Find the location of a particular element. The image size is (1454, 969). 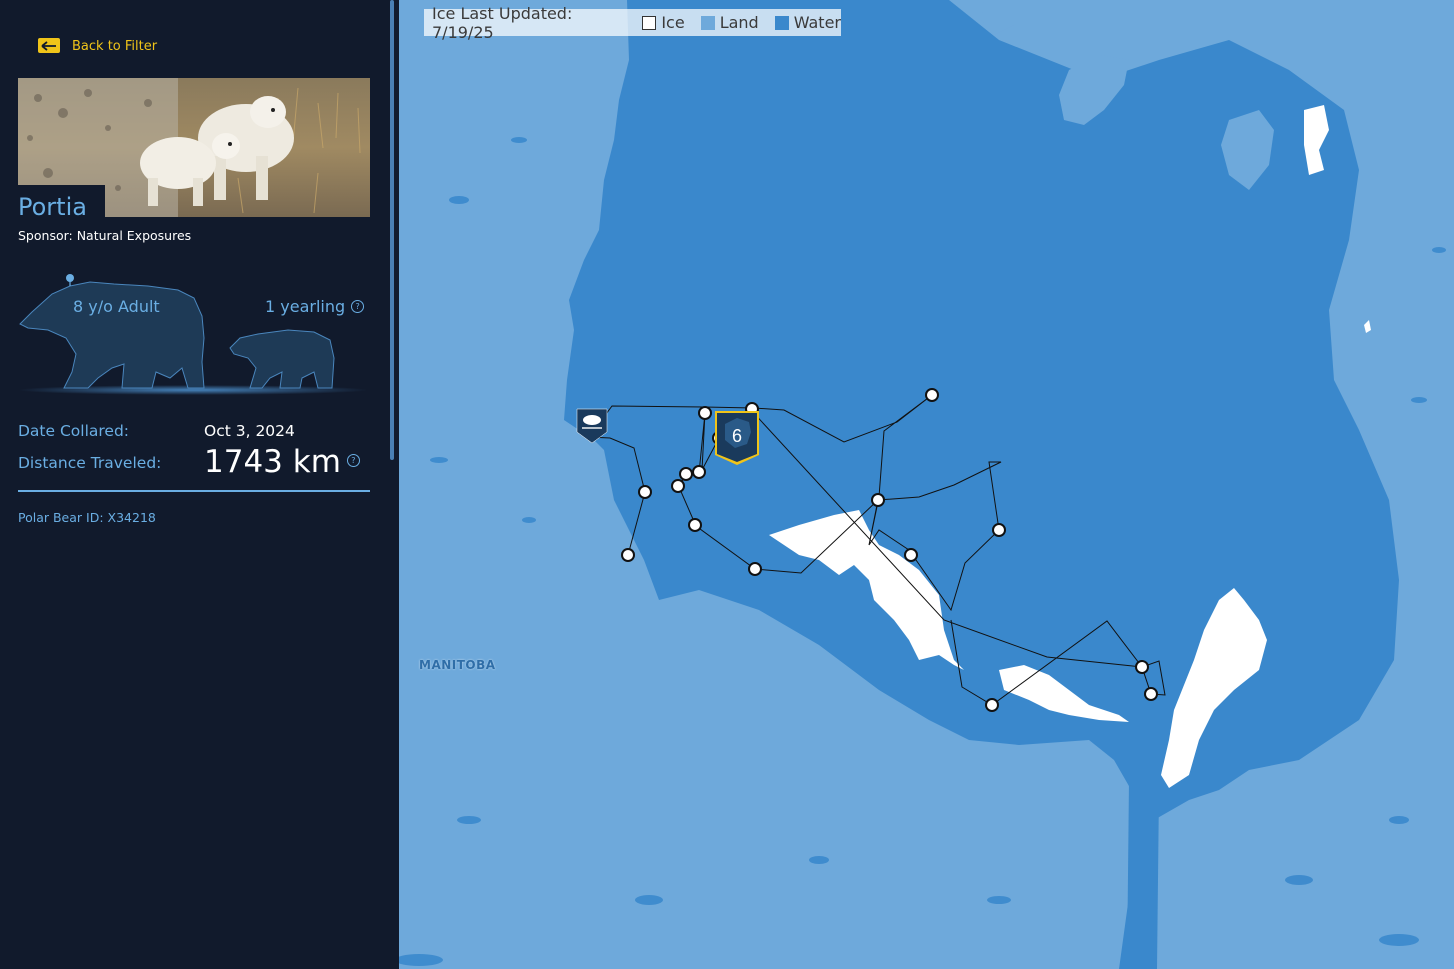

bear-id: Polar Bear ID: X34218 is located at coordinates (87, 517).